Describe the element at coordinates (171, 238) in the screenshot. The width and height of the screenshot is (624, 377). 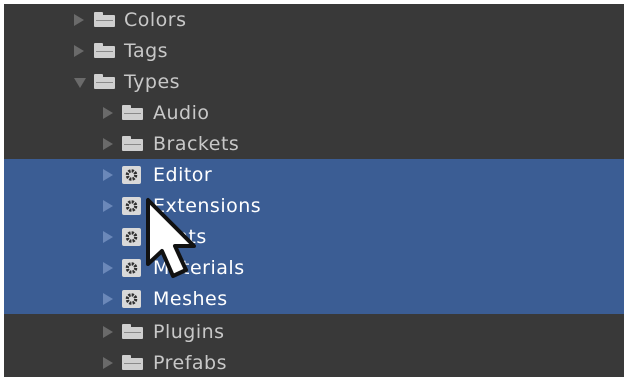
I see `mouse-pointer-icon` at that location.